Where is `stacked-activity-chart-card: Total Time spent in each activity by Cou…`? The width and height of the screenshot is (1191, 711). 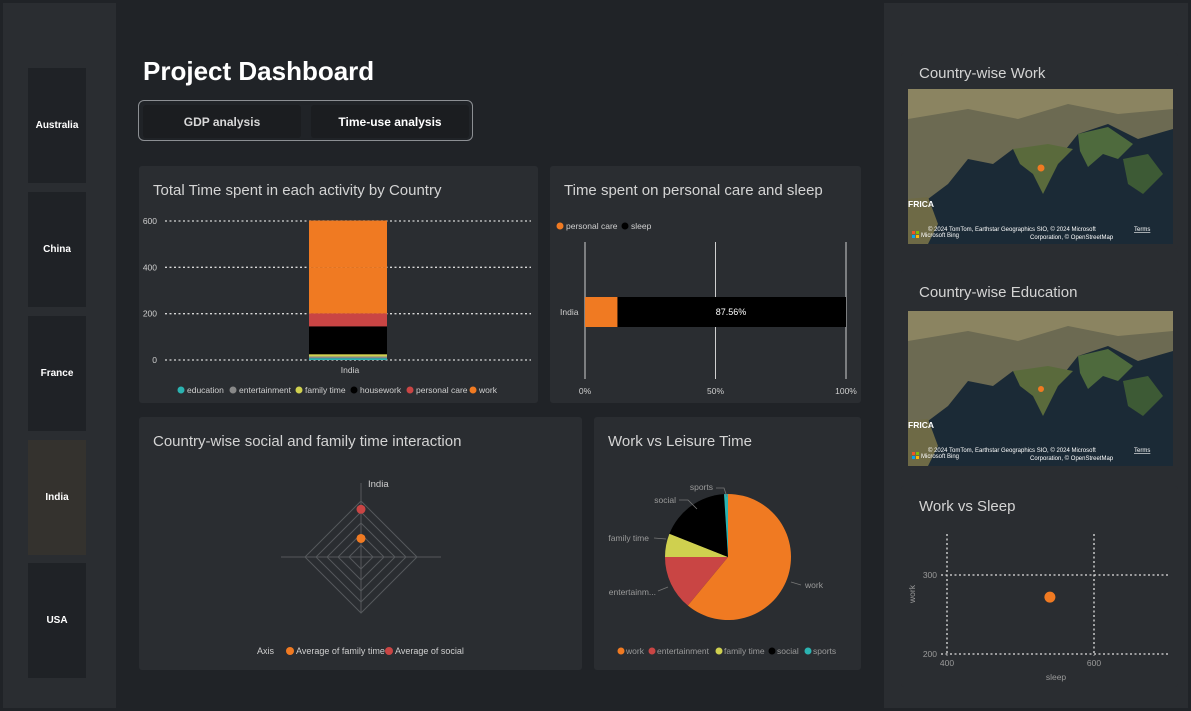 stacked-activity-chart-card: Total Time spent in each activity by Cou… is located at coordinates (338, 284).